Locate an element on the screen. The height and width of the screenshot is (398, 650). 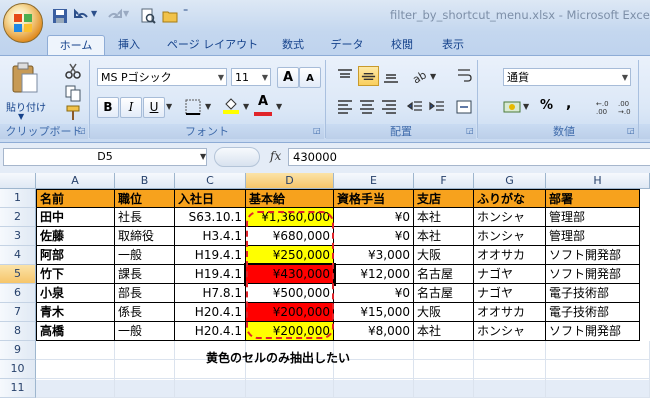
data-cell: 管理部 is located at coordinates (593, 236).